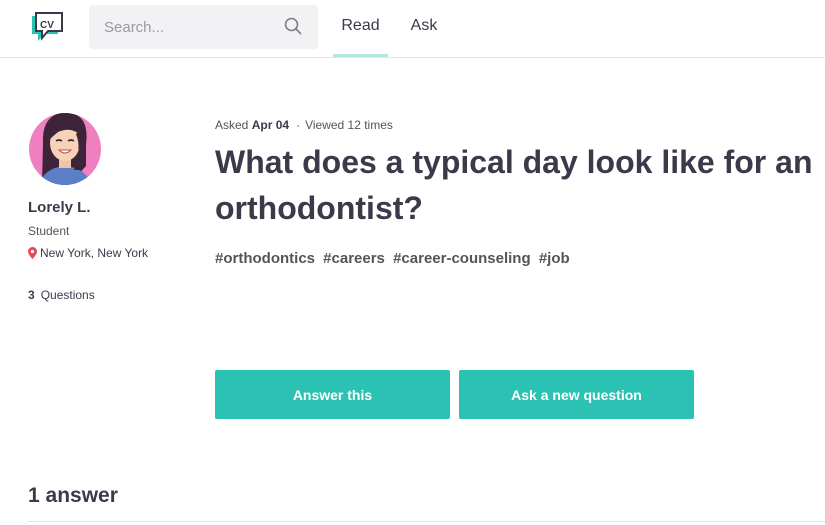 The width and height of the screenshot is (825, 525). I want to click on logo-text: CV, so click(47, 25).